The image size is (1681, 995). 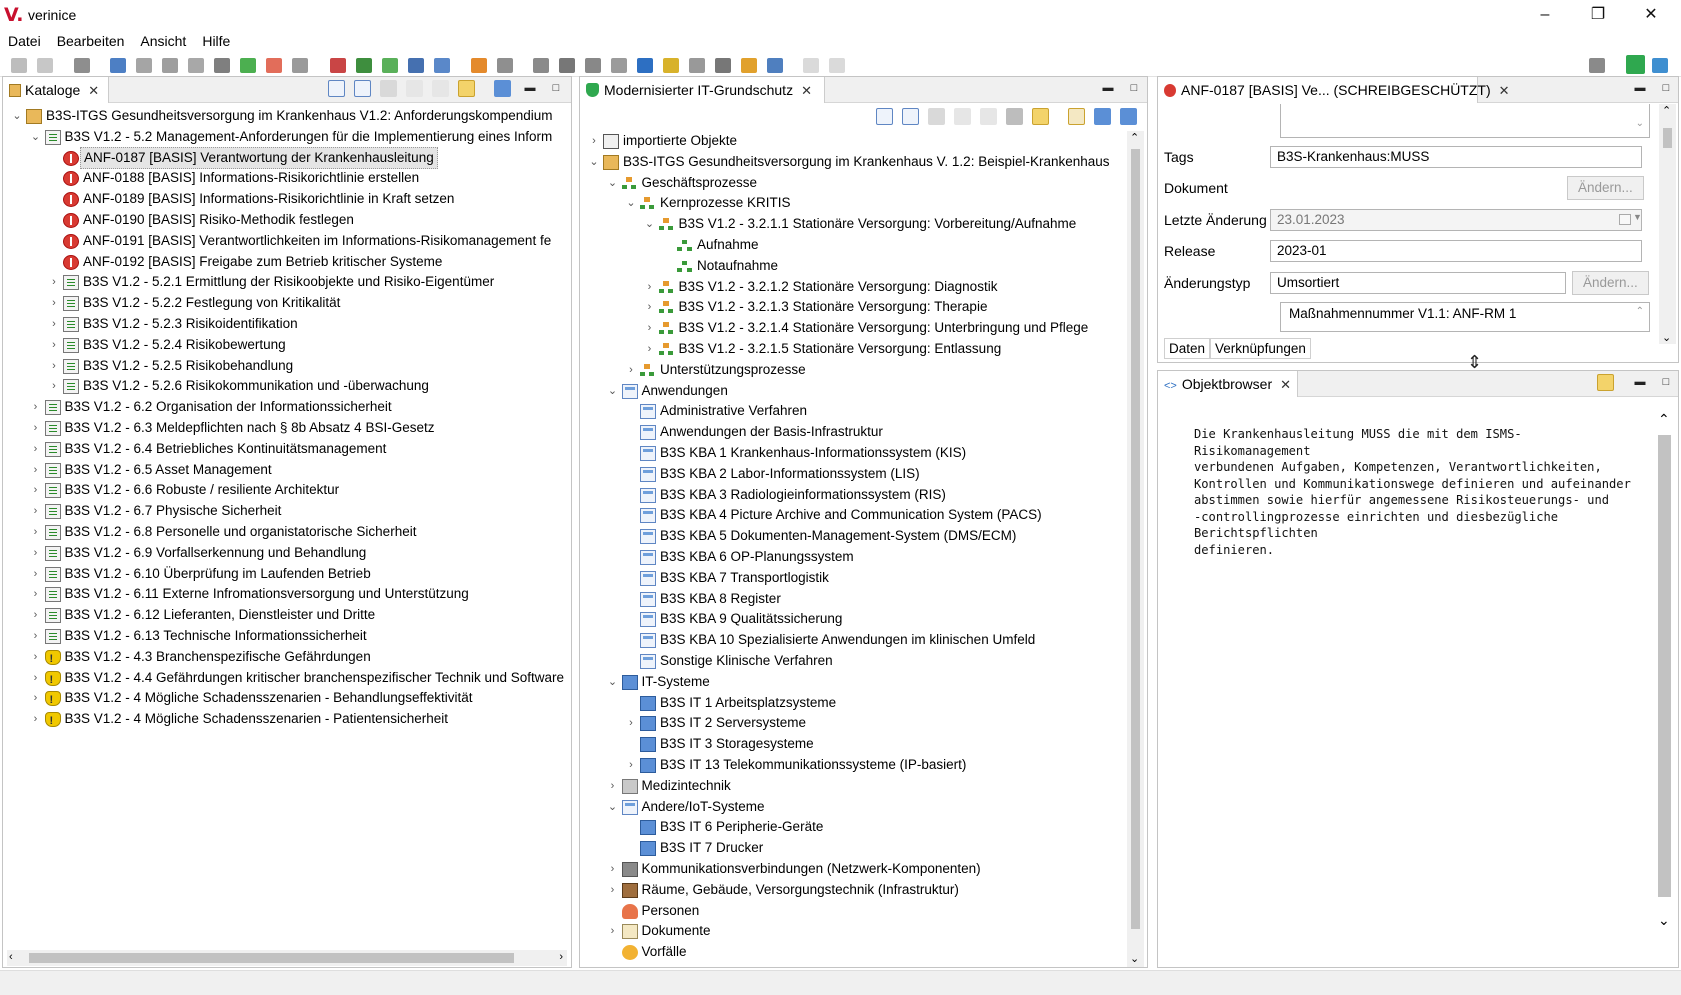 What do you see at coordinates (1187, 348) in the screenshot?
I see `subtab-daten: Daten` at bounding box center [1187, 348].